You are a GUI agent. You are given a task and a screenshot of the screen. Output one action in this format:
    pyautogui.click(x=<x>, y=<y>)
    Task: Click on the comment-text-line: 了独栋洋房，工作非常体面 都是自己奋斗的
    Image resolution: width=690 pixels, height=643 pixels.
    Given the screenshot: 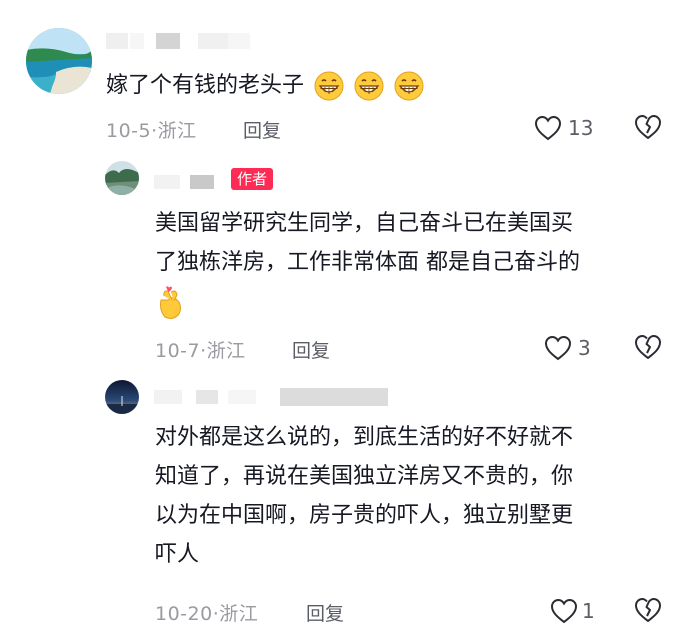 What is the action you would take?
    pyautogui.click(x=367, y=262)
    